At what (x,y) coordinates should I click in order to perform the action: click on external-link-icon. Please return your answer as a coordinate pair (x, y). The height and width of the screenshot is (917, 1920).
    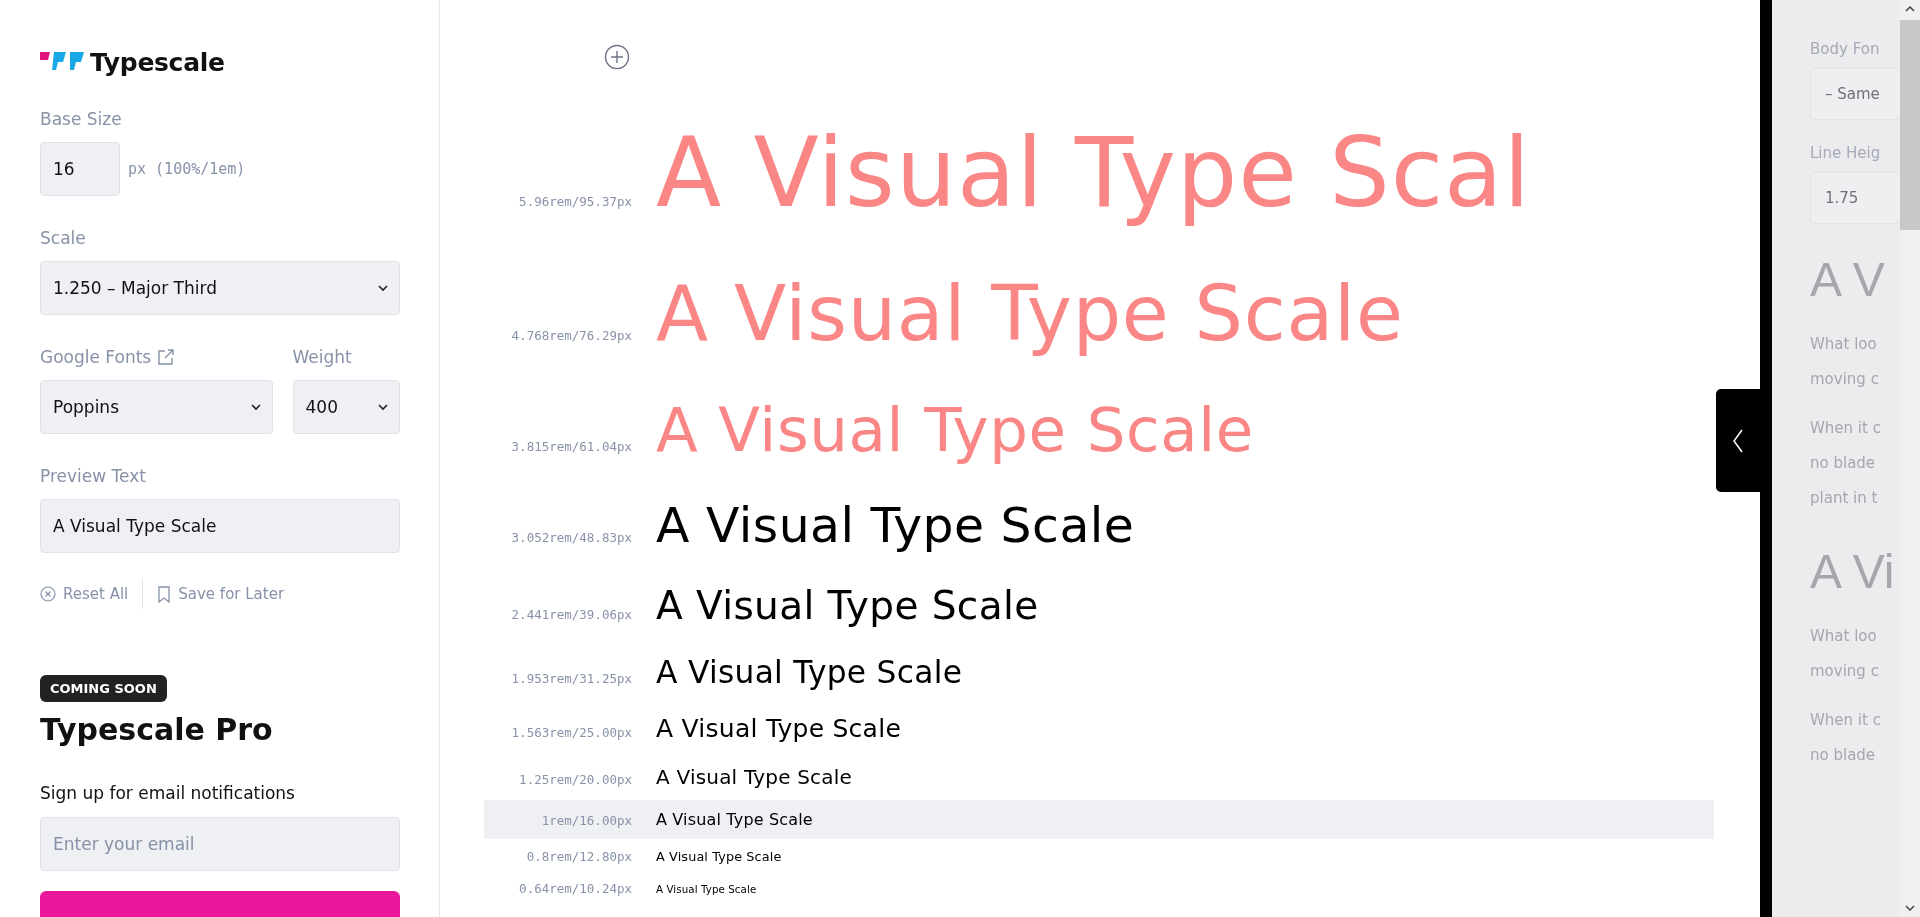
    Looking at the image, I should click on (166, 357).